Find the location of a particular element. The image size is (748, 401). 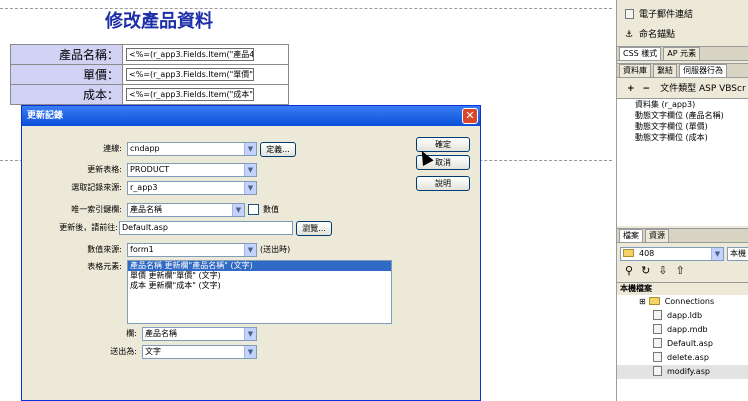

files-toolbar: ⚲ ↻ ⇩ ⇧ is located at coordinates (682, 271).